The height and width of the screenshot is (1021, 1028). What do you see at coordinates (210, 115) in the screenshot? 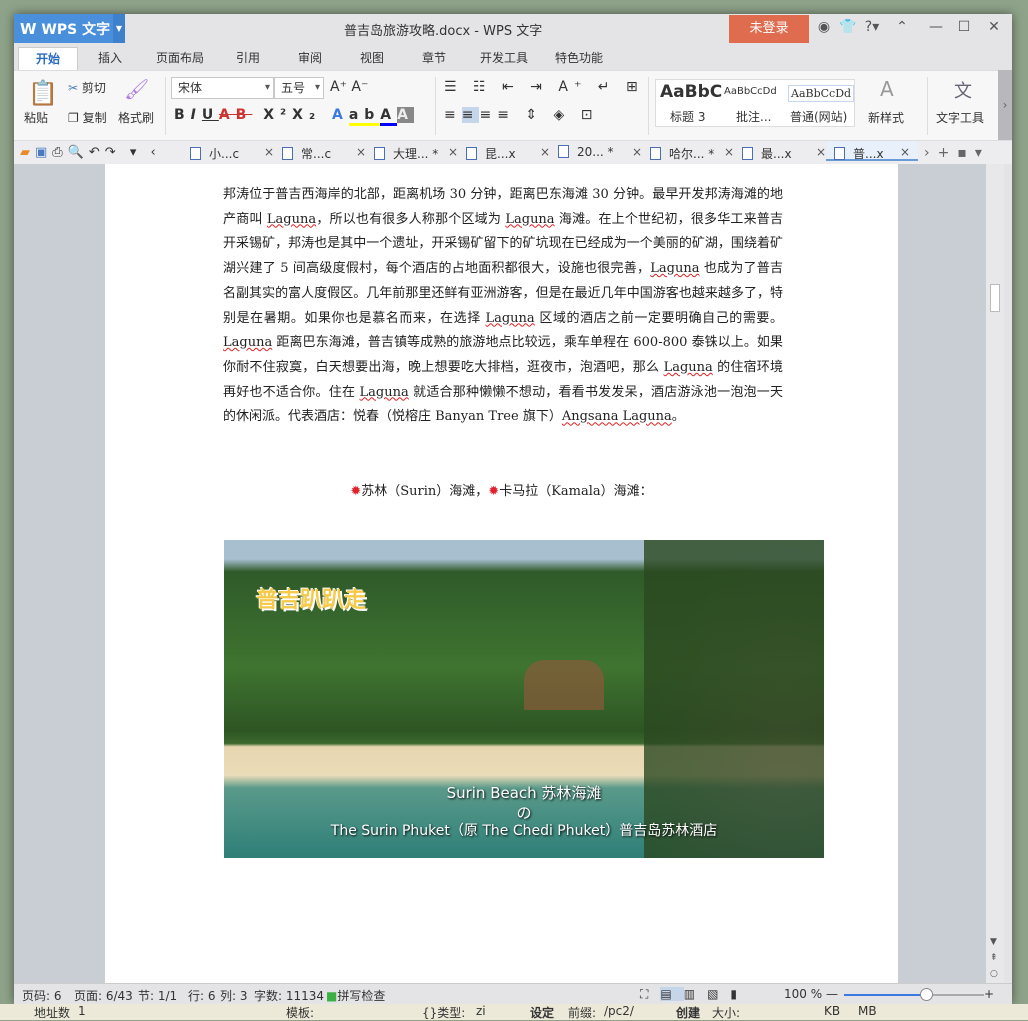
I see `underline-icon: U` at bounding box center [210, 115].